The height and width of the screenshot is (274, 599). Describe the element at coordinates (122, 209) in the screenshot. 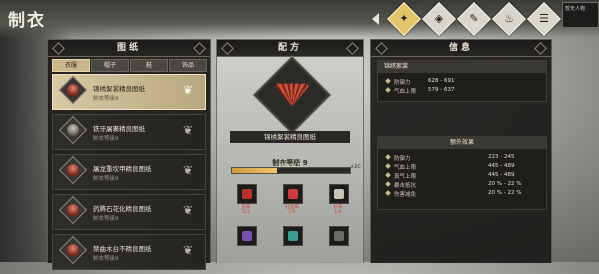

I see `recipe-name: 药腾石花化精良图纸` at that location.